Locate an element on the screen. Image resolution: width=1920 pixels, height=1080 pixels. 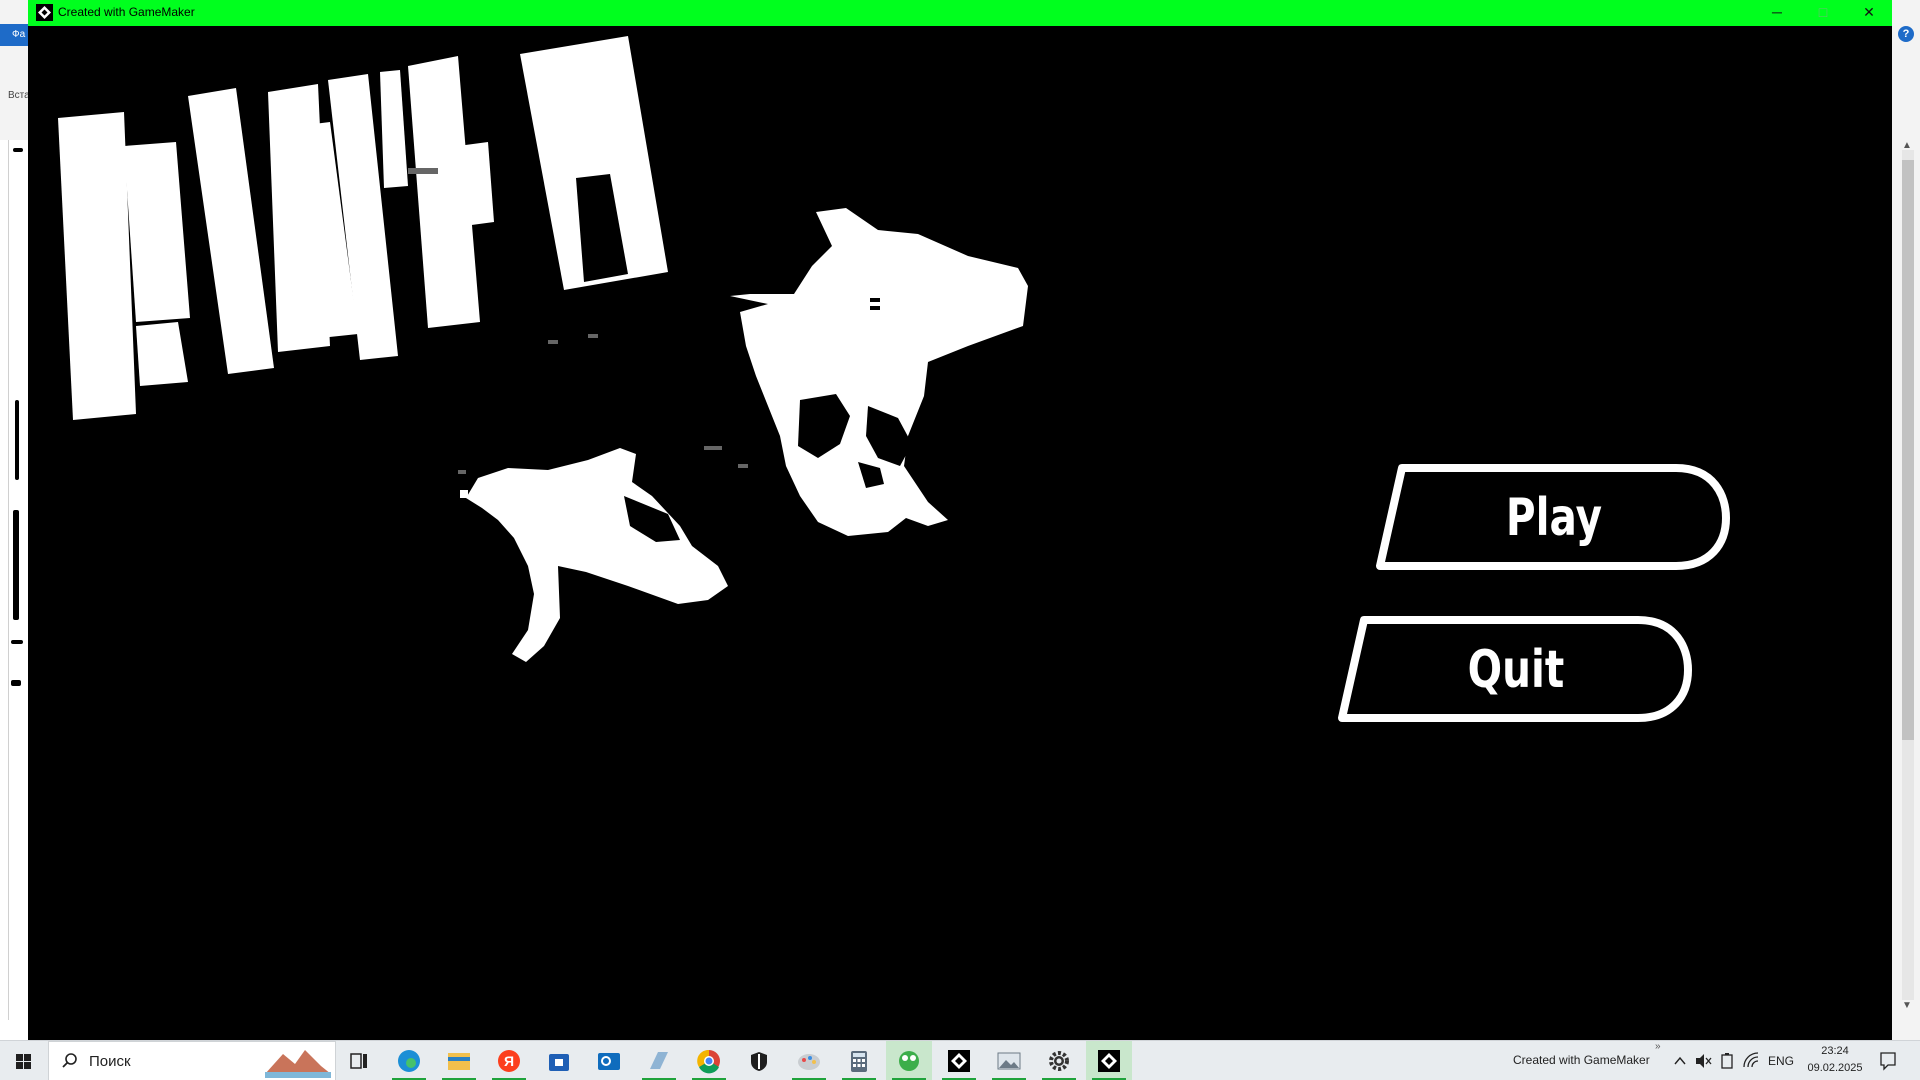
calculator-icon is located at coordinates (859, 1061).